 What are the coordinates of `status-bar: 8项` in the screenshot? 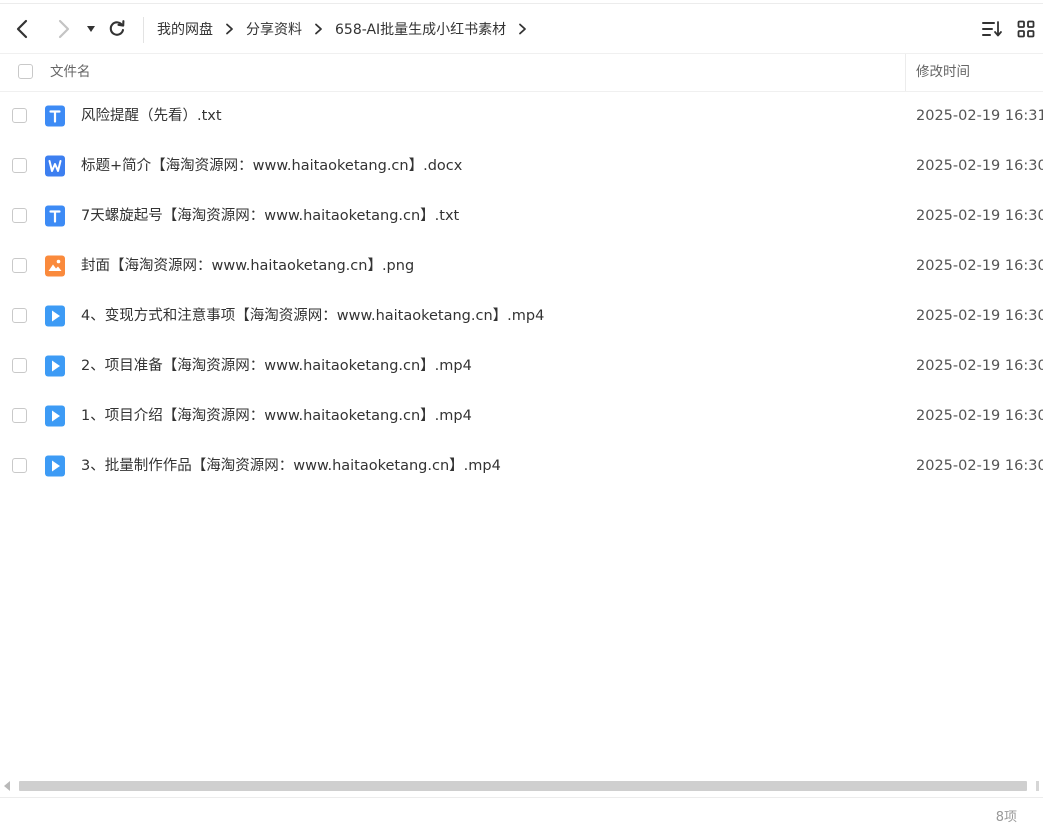 It's located at (521, 811).